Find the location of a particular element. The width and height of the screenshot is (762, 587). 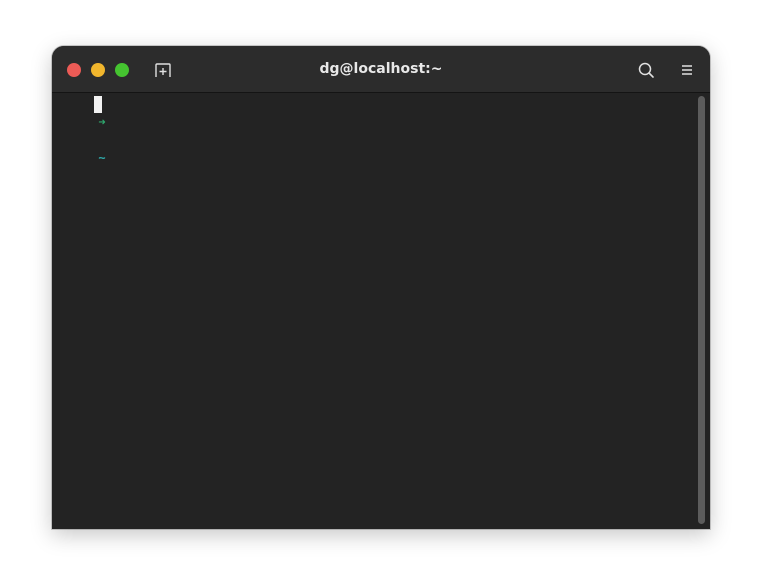

prompt-arrow: ➜ is located at coordinates (102, 122).